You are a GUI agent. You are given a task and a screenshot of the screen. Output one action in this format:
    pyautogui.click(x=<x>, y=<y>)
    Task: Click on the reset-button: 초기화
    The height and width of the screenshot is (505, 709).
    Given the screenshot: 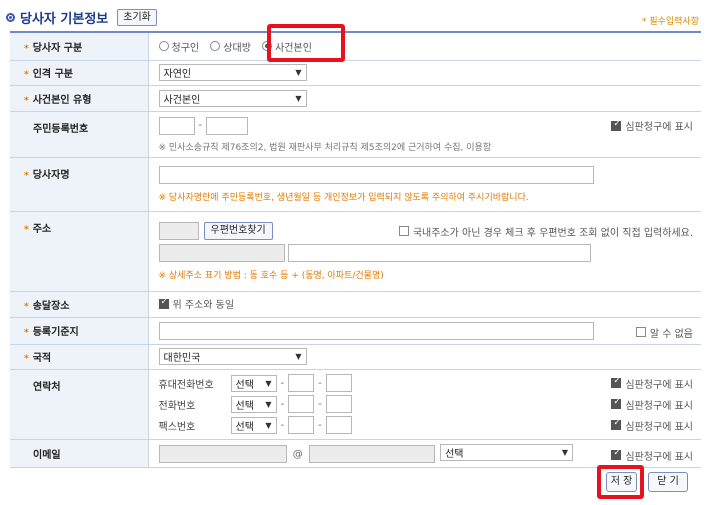 What is the action you would take?
    pyautogui.click(x=137, y=17)
    